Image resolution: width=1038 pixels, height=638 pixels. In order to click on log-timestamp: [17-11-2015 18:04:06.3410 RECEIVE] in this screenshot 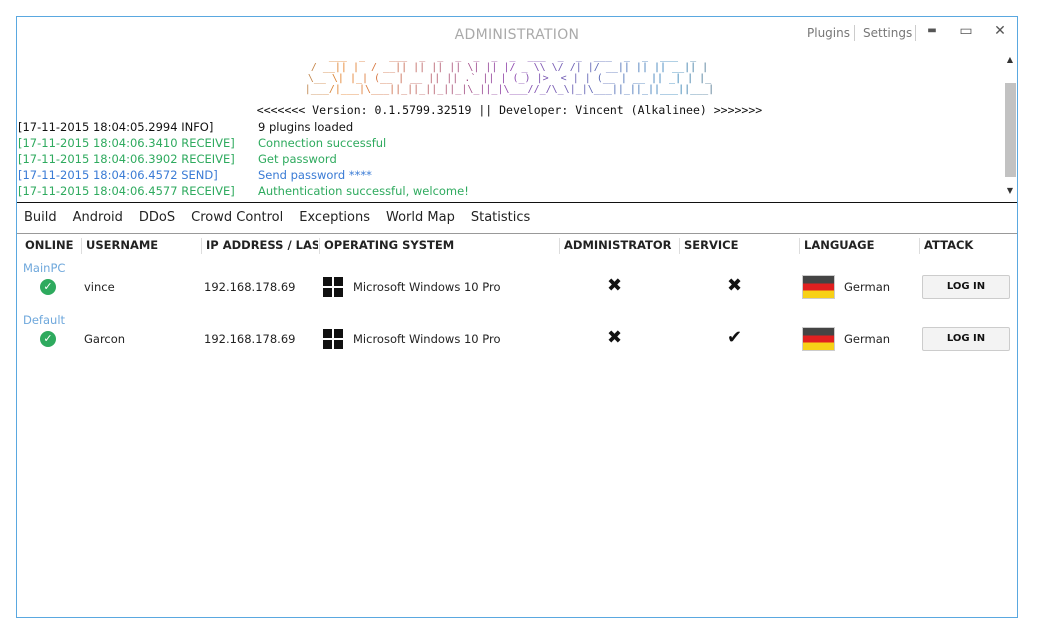, I will do `click(126, 143)`.